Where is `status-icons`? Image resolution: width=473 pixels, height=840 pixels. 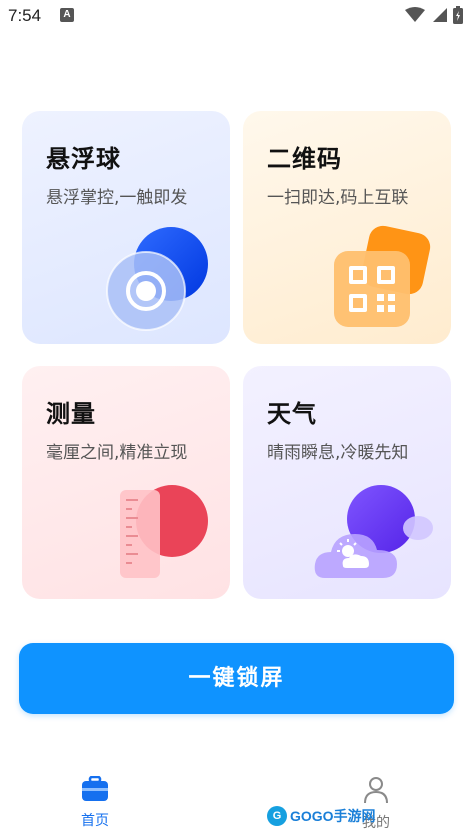 status-icons is located at coordinates (434, 15).